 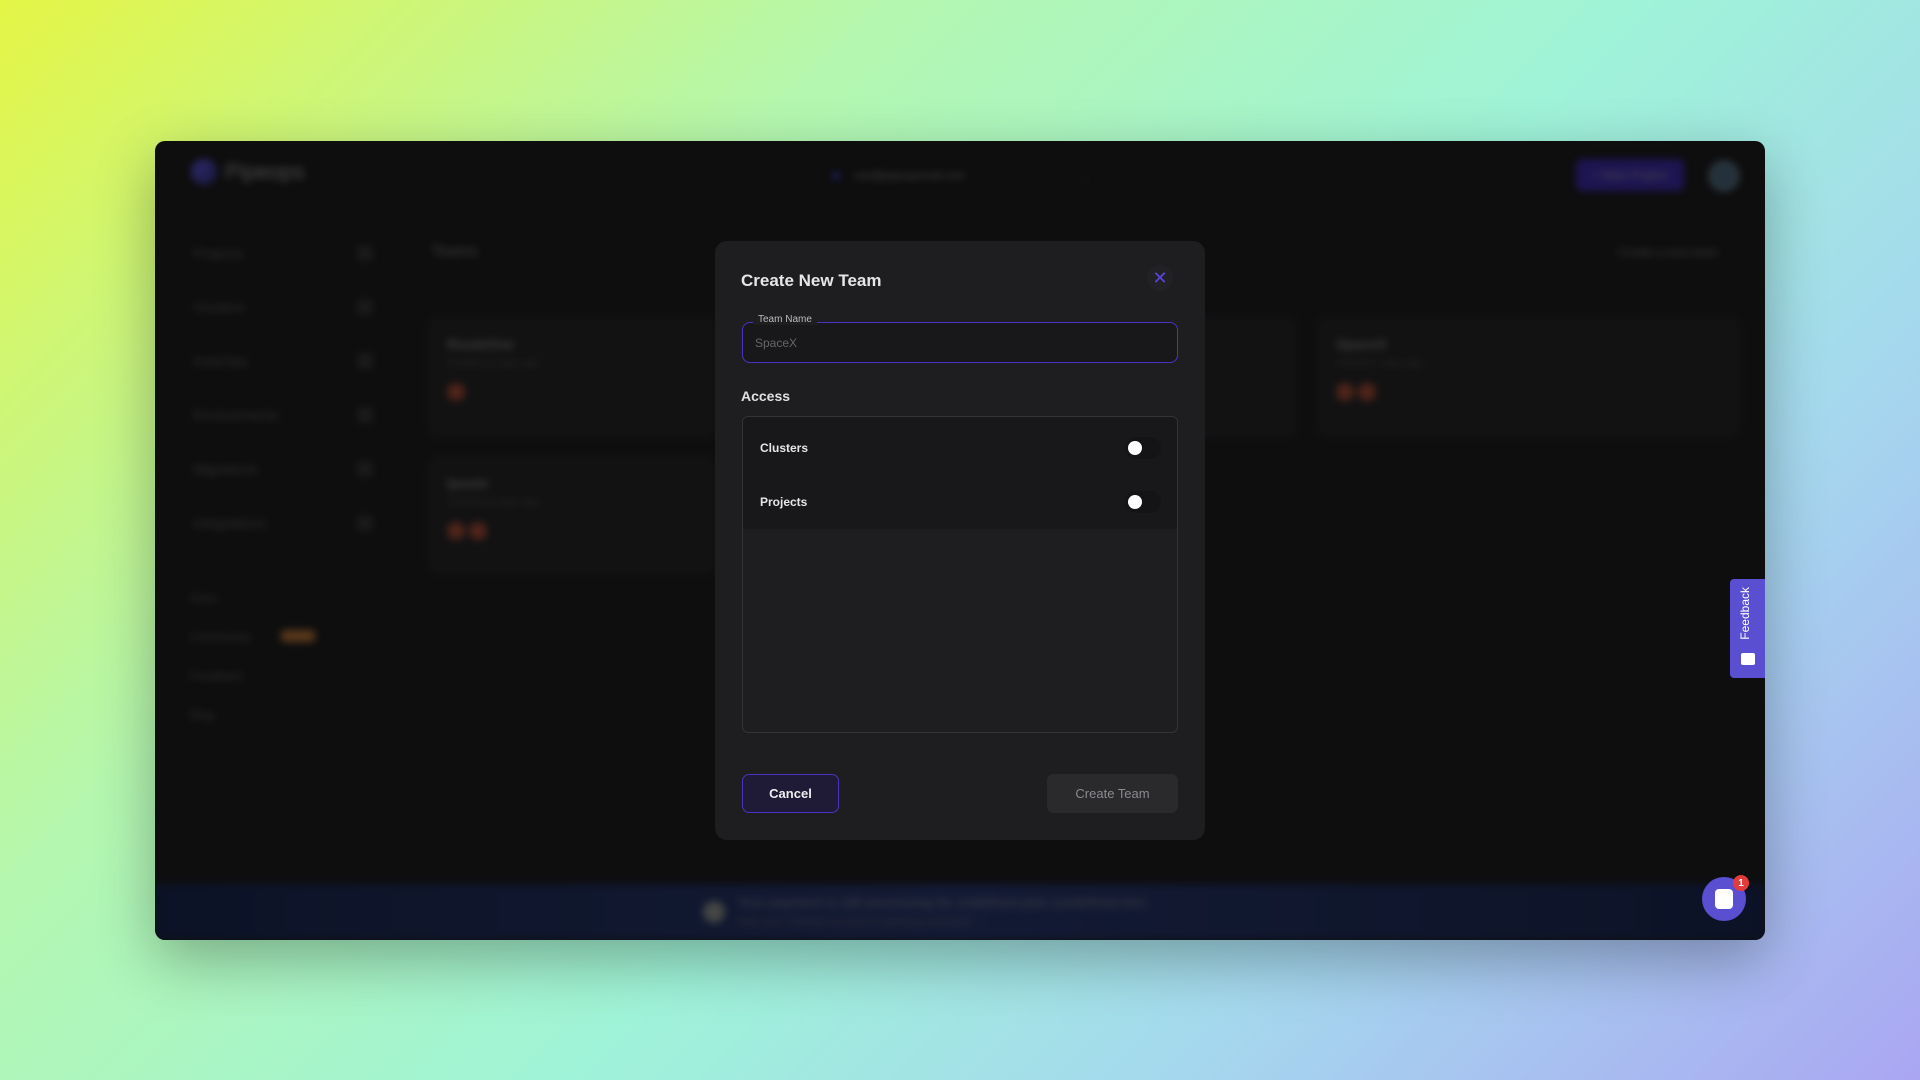 What do you see at coordinates (785, 319) in the screenshot?
I see `team-name-label: Team Name` at bounding box center [785, 319].